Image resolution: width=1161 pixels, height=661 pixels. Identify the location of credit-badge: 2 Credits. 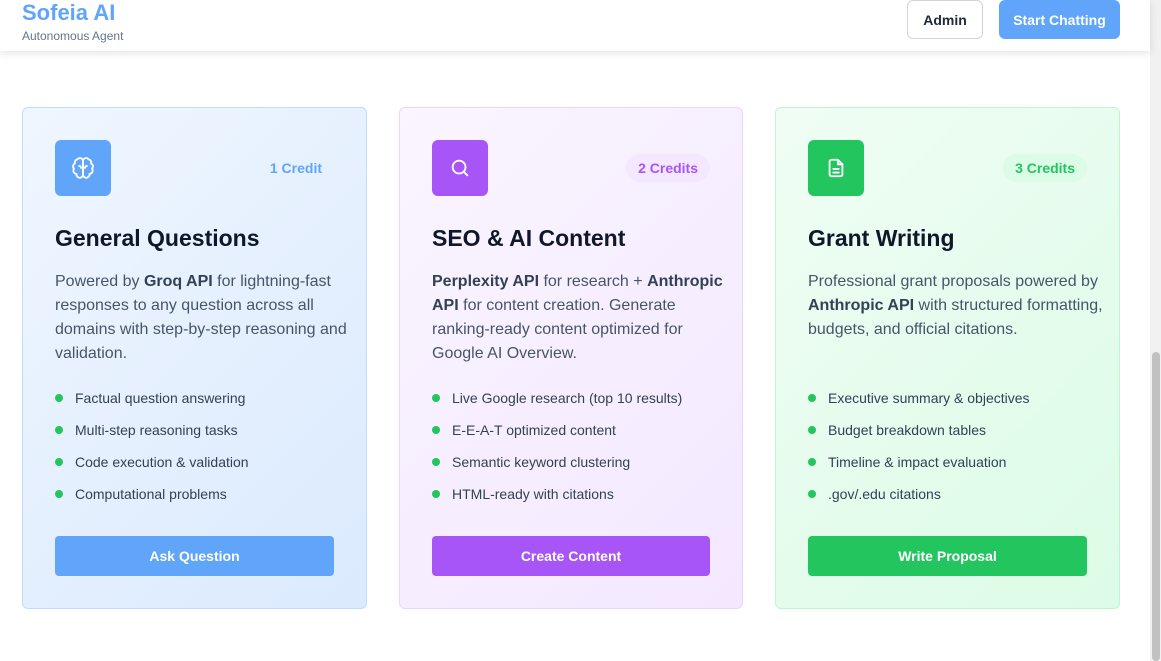
(668, 168).